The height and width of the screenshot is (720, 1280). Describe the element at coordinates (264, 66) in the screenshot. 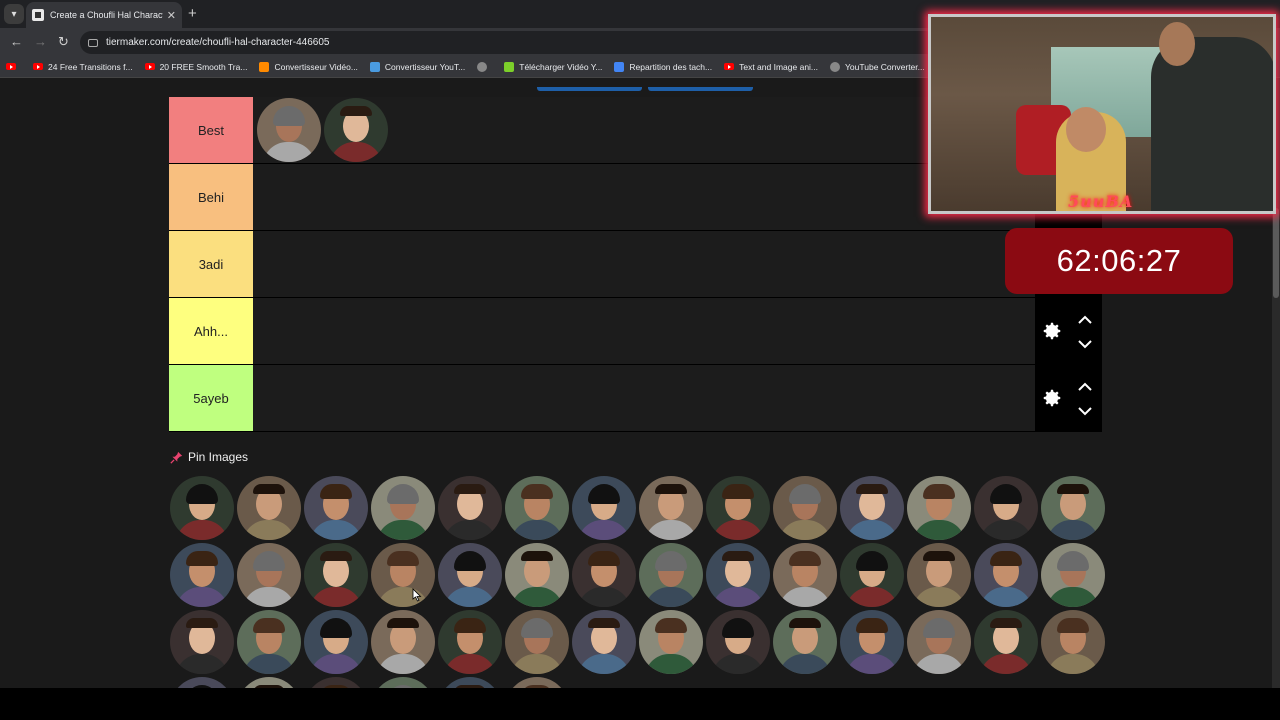

I see `z-logo-icon` at that location.